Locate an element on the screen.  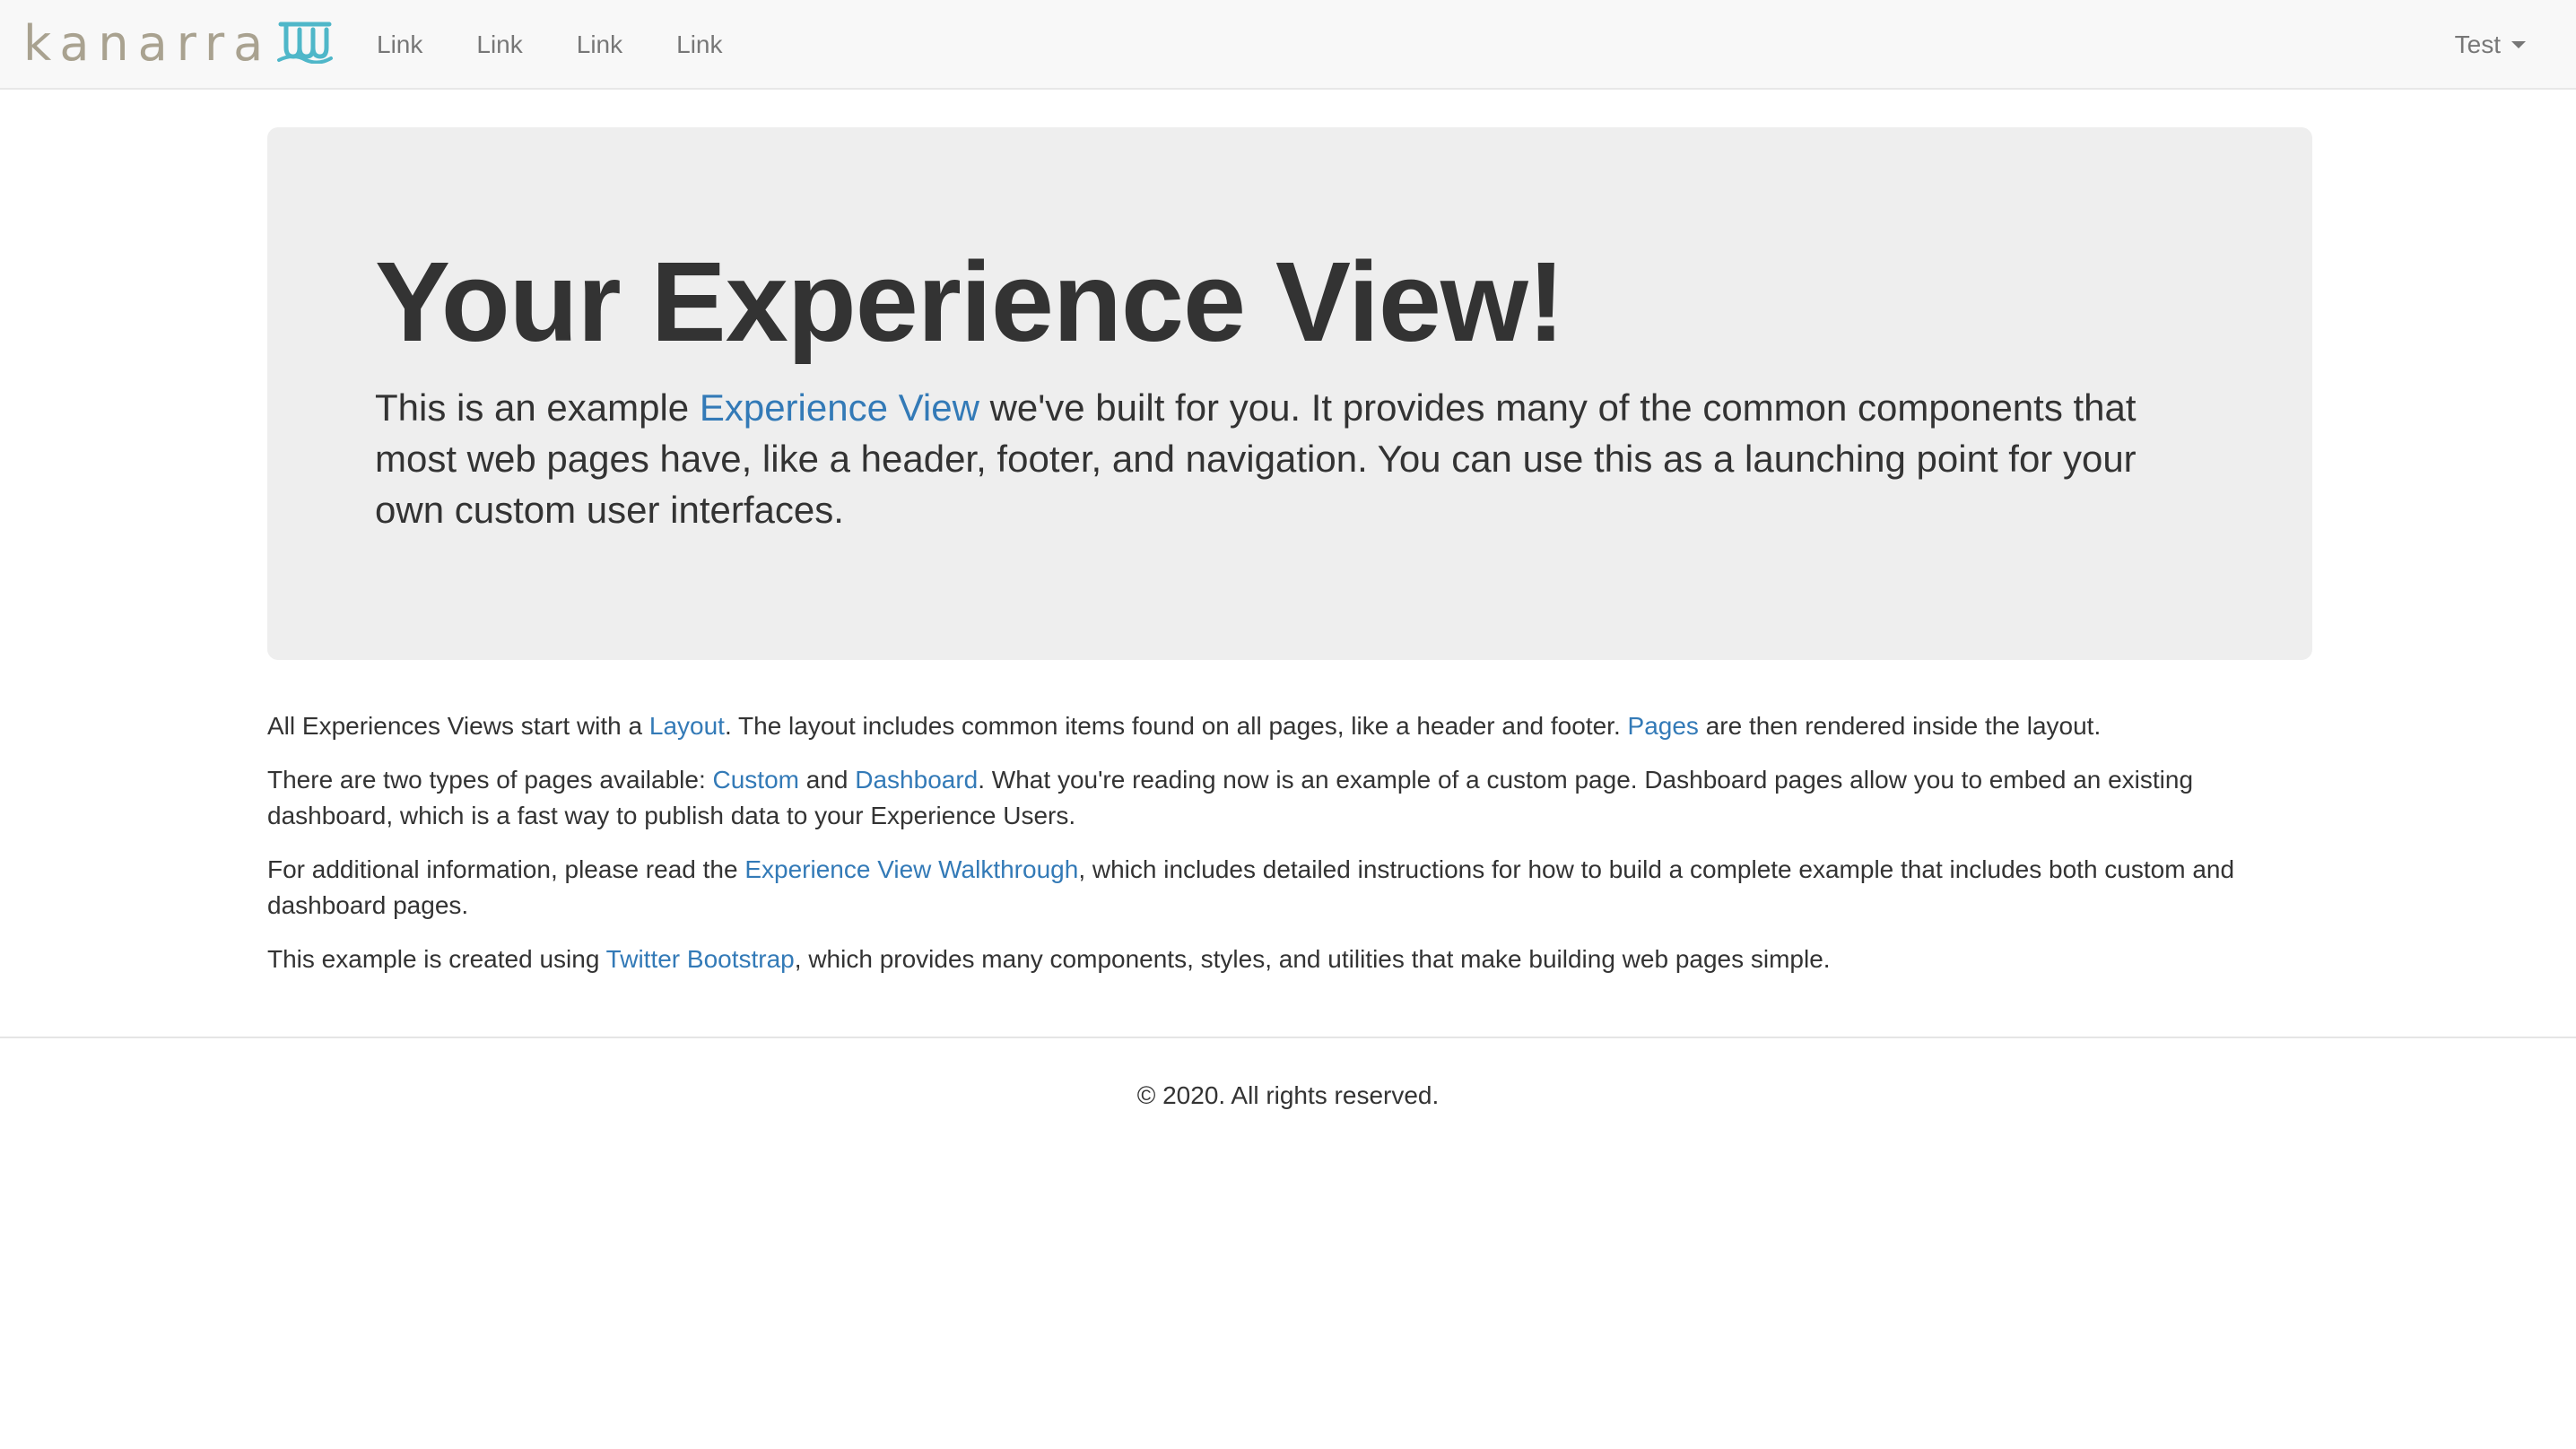
twitter-bootstrap-link: Twitter Bootstrap is located at coordinates (700, 959).